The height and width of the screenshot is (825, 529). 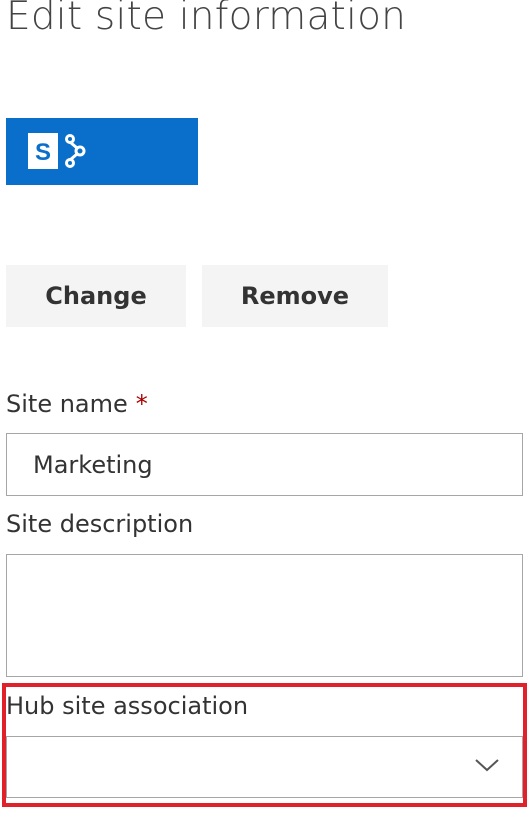 I want to click on site-description-input, so click(x=264, y=615).